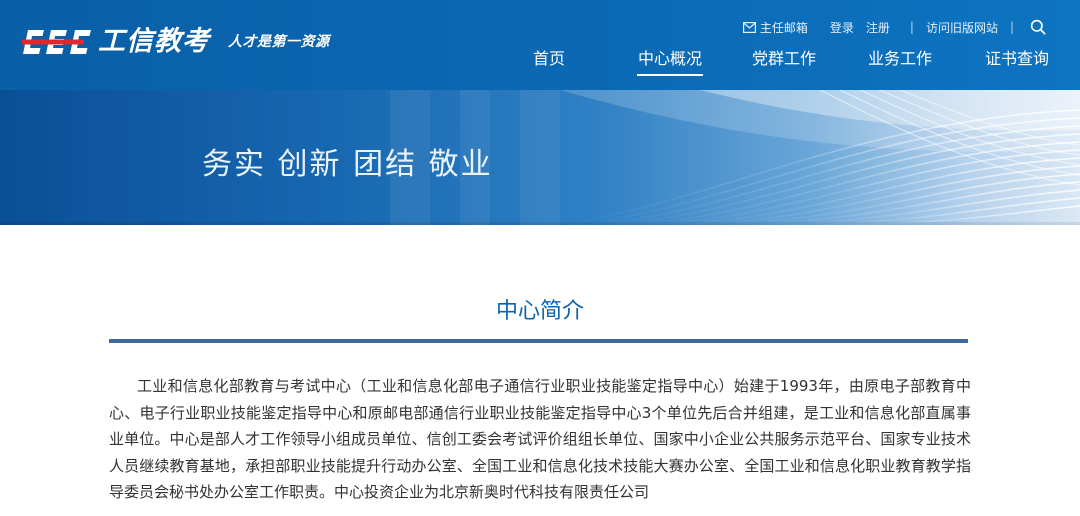  Describe the element at coordinates (539, 311) in the screenshot. I see `section-title: 中心简介` at that location.